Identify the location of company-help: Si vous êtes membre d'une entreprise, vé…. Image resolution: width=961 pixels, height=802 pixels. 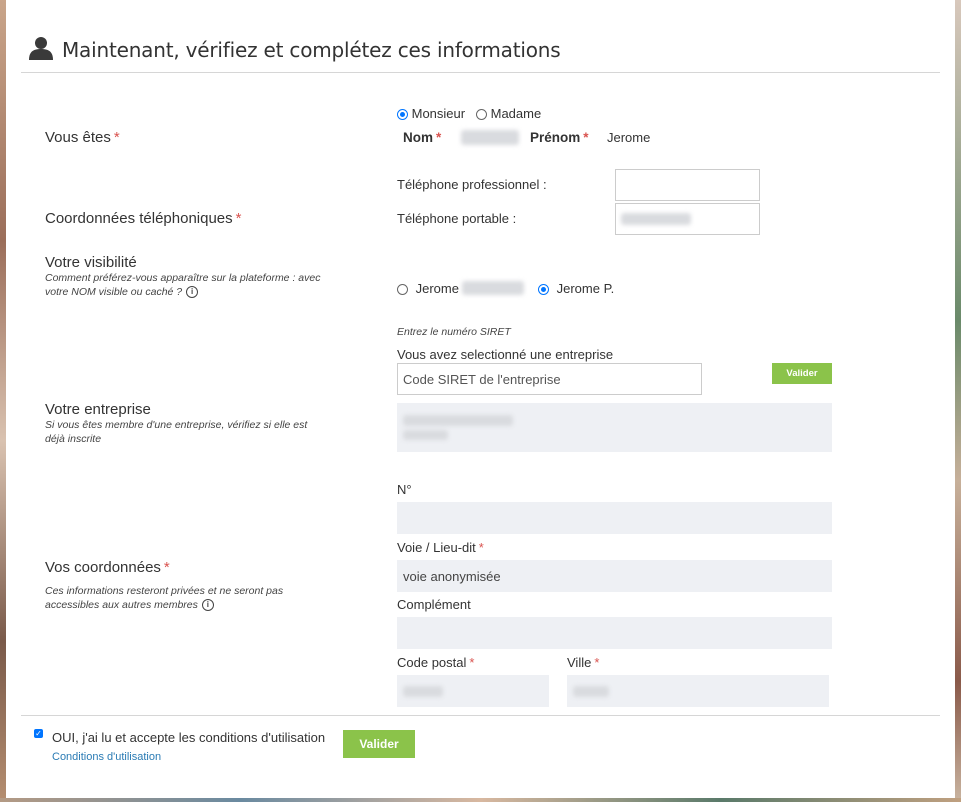
(176, 432).